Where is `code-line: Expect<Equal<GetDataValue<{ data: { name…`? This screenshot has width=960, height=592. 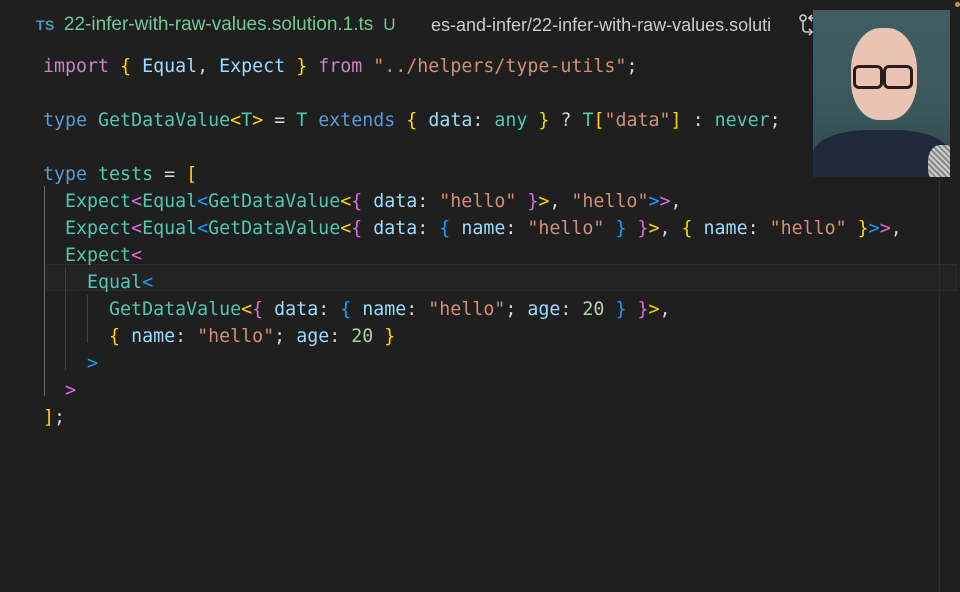
code-line: Expect<Equal<GetDataValue<{ data: { name… is located at coordinates (472, 228).